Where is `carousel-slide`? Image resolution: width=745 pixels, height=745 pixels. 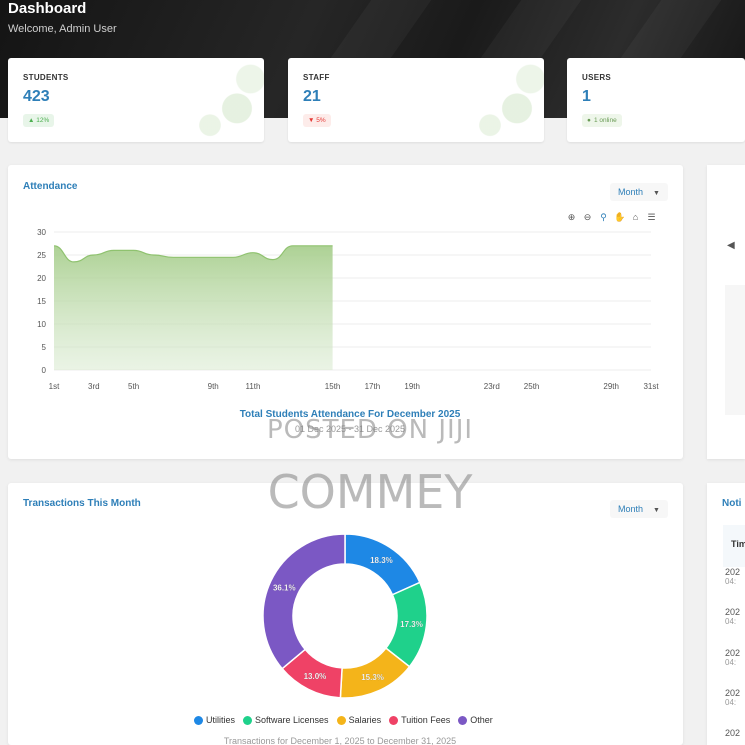
carousel-slide is located at coordinates (735, 350).